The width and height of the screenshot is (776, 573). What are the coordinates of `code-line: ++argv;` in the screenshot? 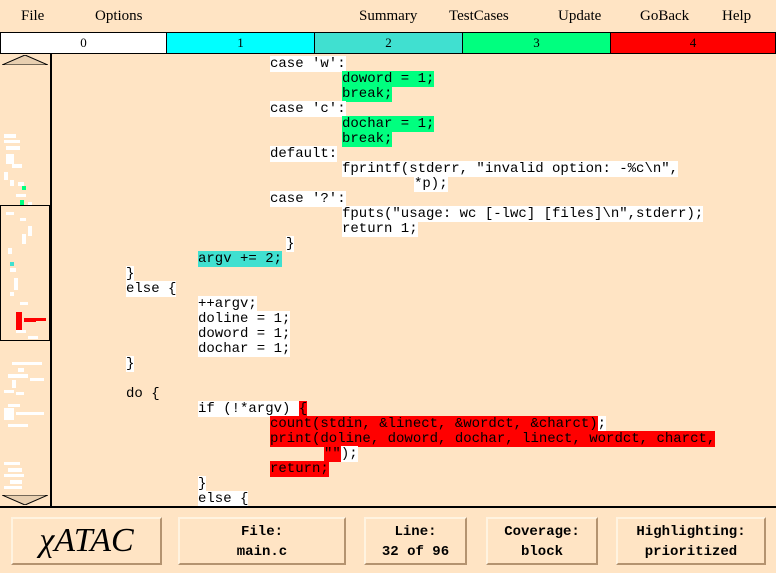 It's located at (227, 304).